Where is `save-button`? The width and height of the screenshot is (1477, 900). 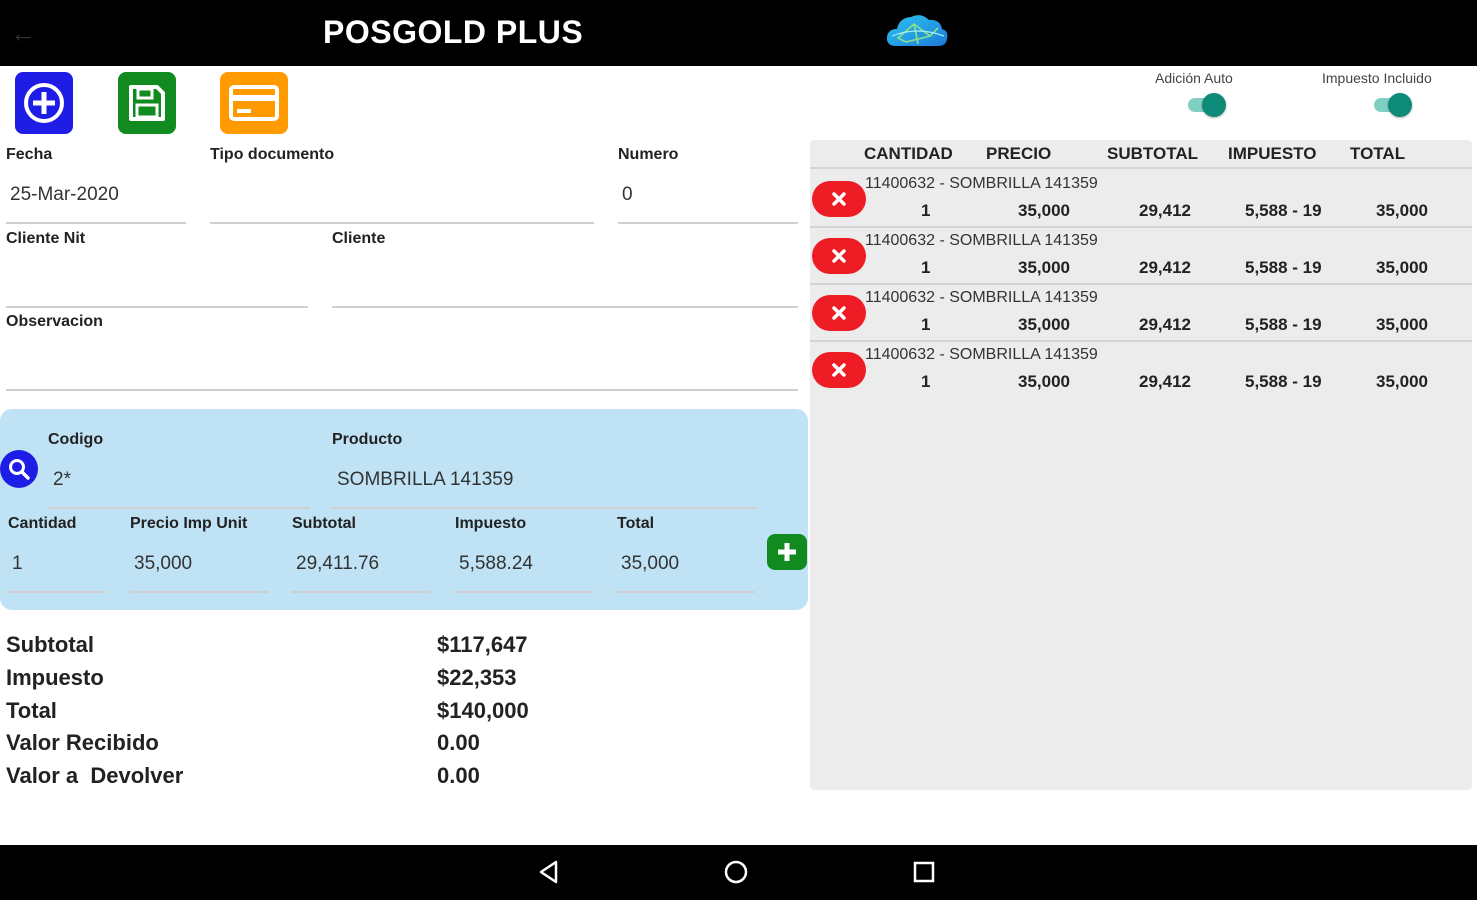
save-button is located at coordinates (147, 103).